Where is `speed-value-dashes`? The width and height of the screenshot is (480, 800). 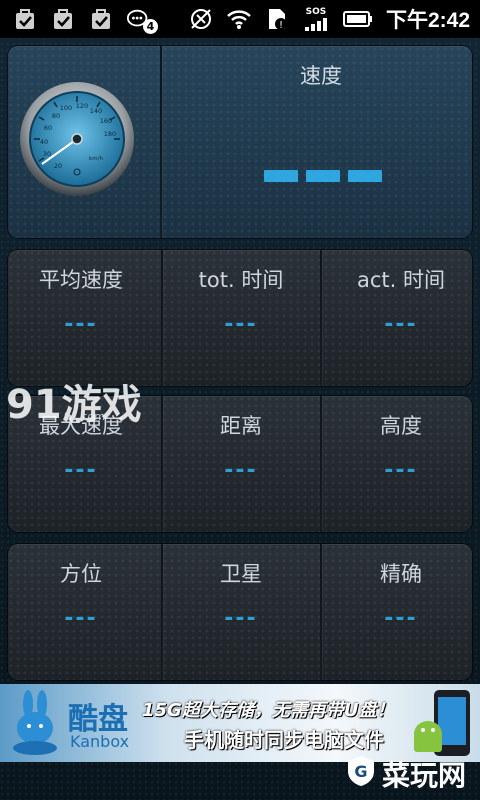
speed-value-dashes is located at coordinates (323, 176).